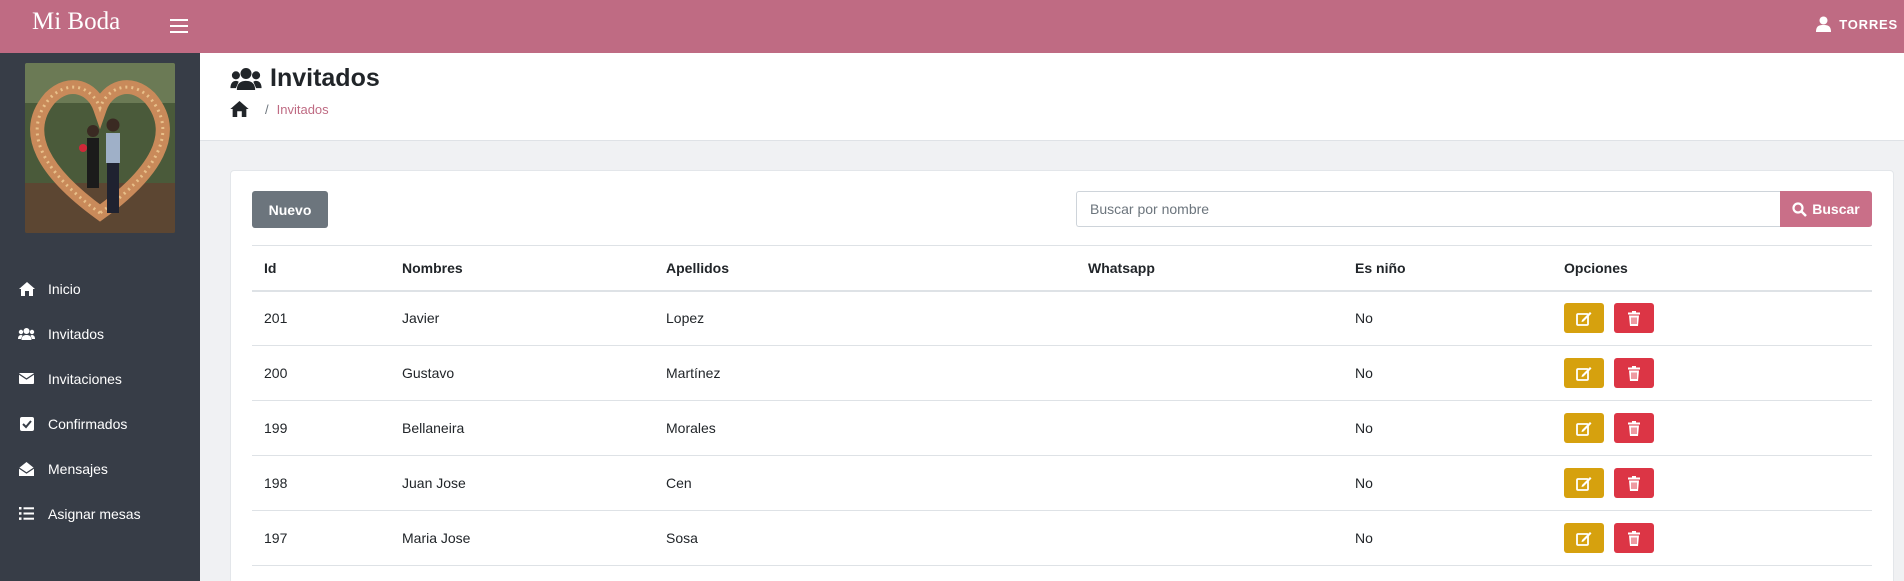  What do you see at coordinates (1836, 209) in the screenshot?
I see `search-button-label: Buscar` at bounding box center [1836, 209].